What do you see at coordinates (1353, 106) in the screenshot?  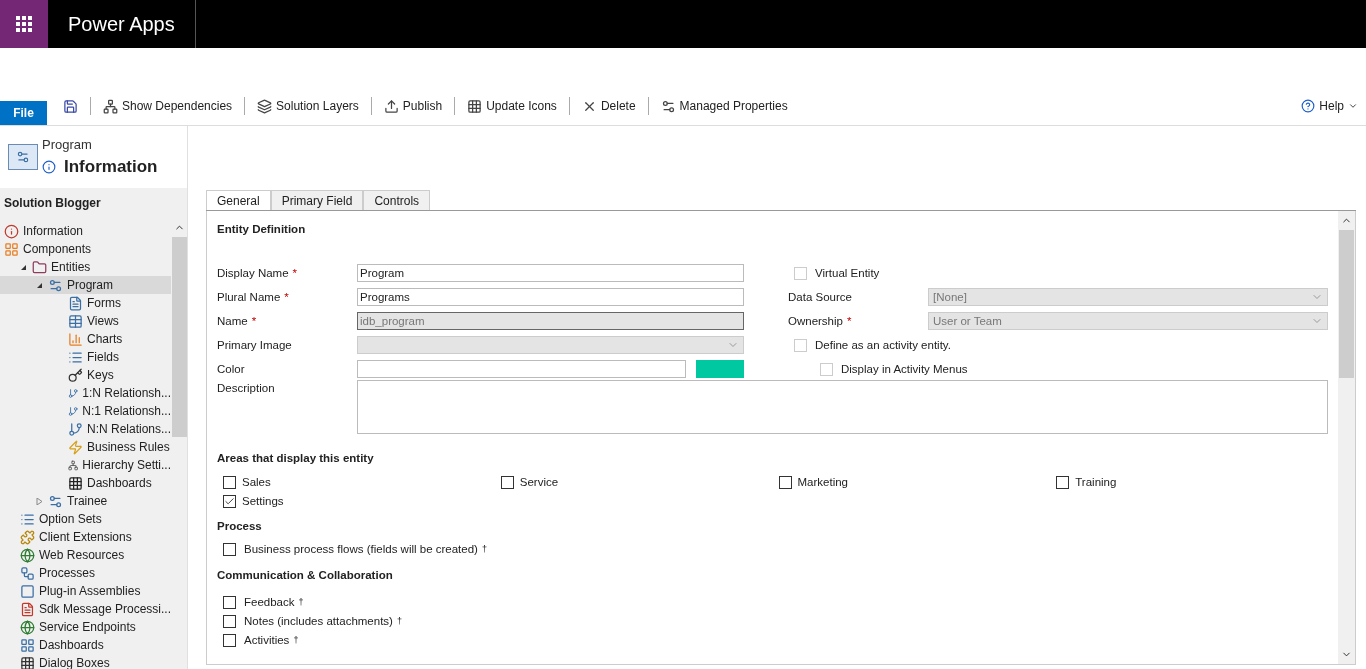 I see `caret-icon` at bounding box center [1353, 106].